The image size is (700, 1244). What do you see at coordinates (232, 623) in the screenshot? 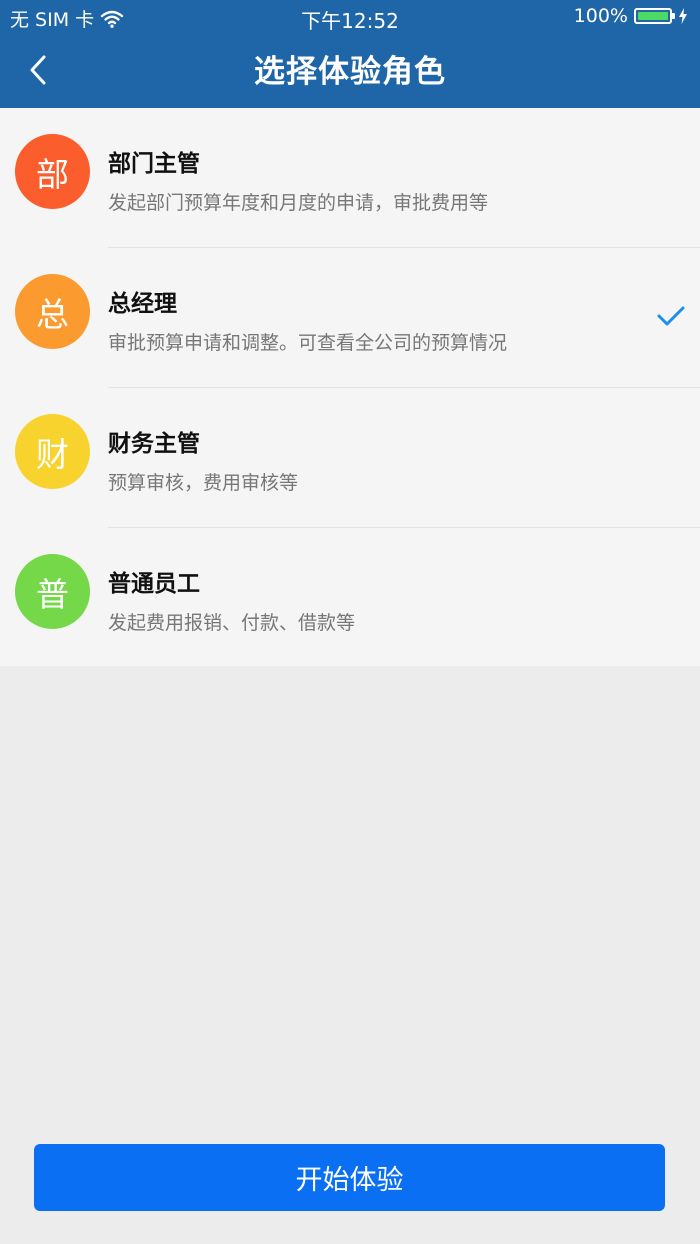
I see `role-description: 发起费用报销、付款、借款等` at bounding box center [232, 623].